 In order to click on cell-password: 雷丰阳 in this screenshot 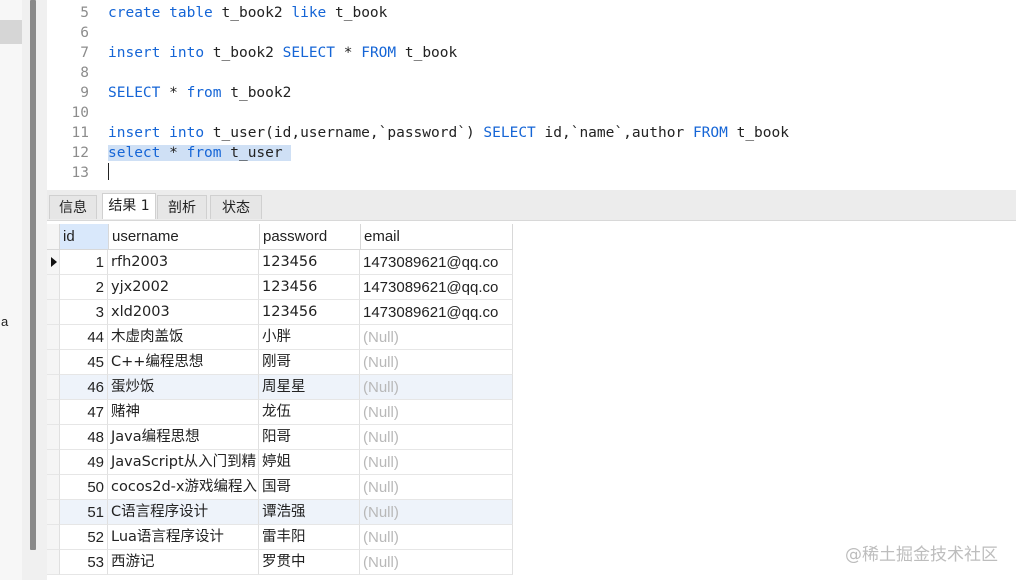, I will do `click(309, 537)`.